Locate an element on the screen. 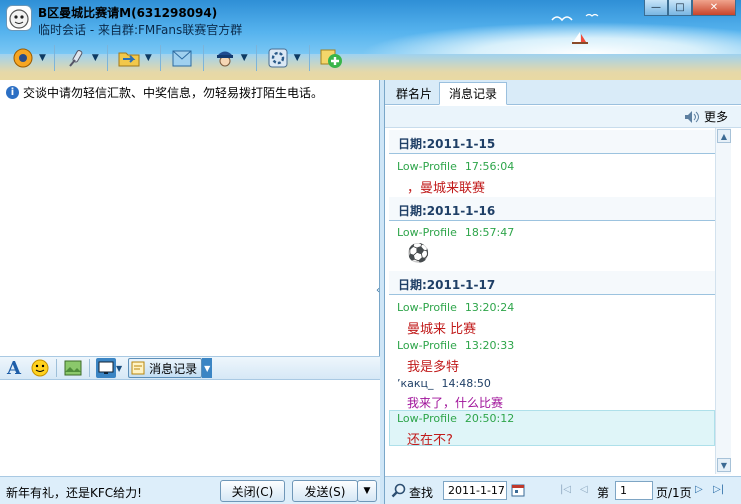  emoticon-icon is located at coordinates (40, 368).